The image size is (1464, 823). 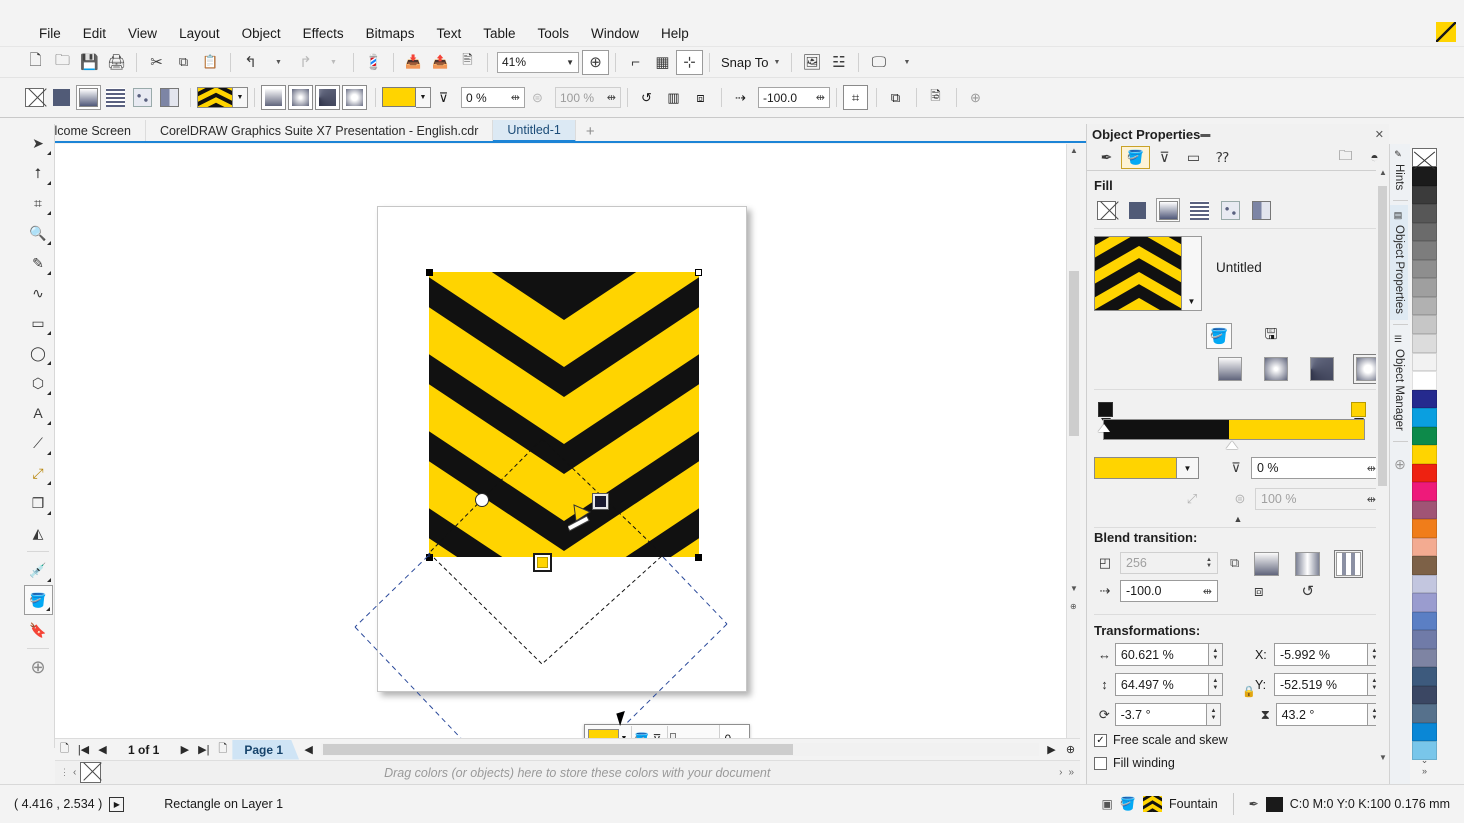 What do you see at coordinates (1316, 468) in the screenshot?
I see `node-transparency-field: 0 % ⇹` at bounding box center [1316, 468].